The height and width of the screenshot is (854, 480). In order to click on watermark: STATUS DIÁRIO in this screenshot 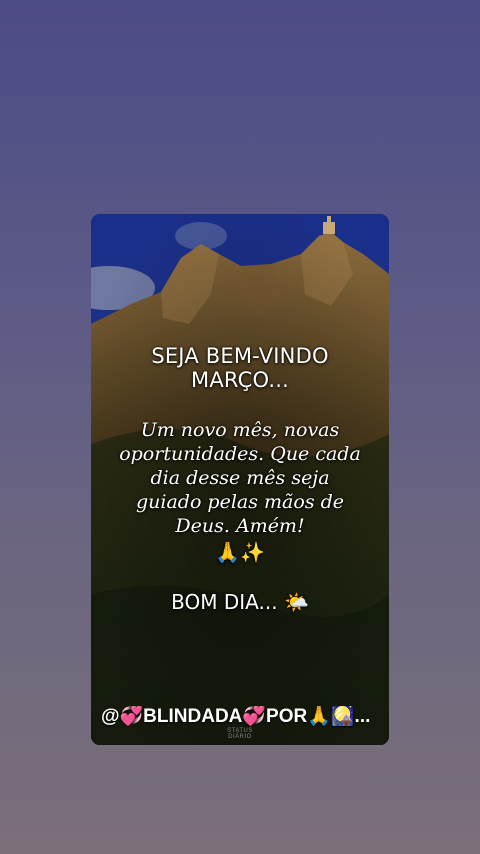, I will do `click(240, 734)`.